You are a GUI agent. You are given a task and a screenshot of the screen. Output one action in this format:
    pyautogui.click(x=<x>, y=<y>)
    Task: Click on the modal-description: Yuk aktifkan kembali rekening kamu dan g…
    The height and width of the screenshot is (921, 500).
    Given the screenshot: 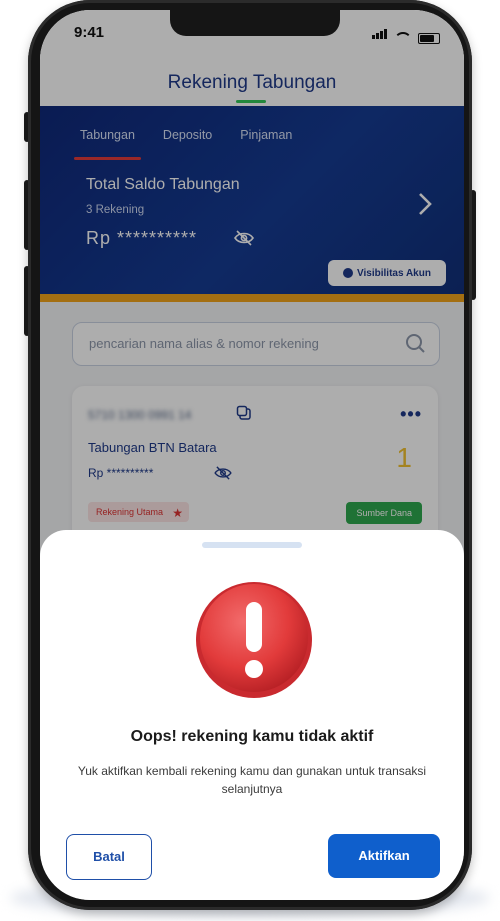 What is the action you would take?
    pyautogui.click(x=252, y=780)
    